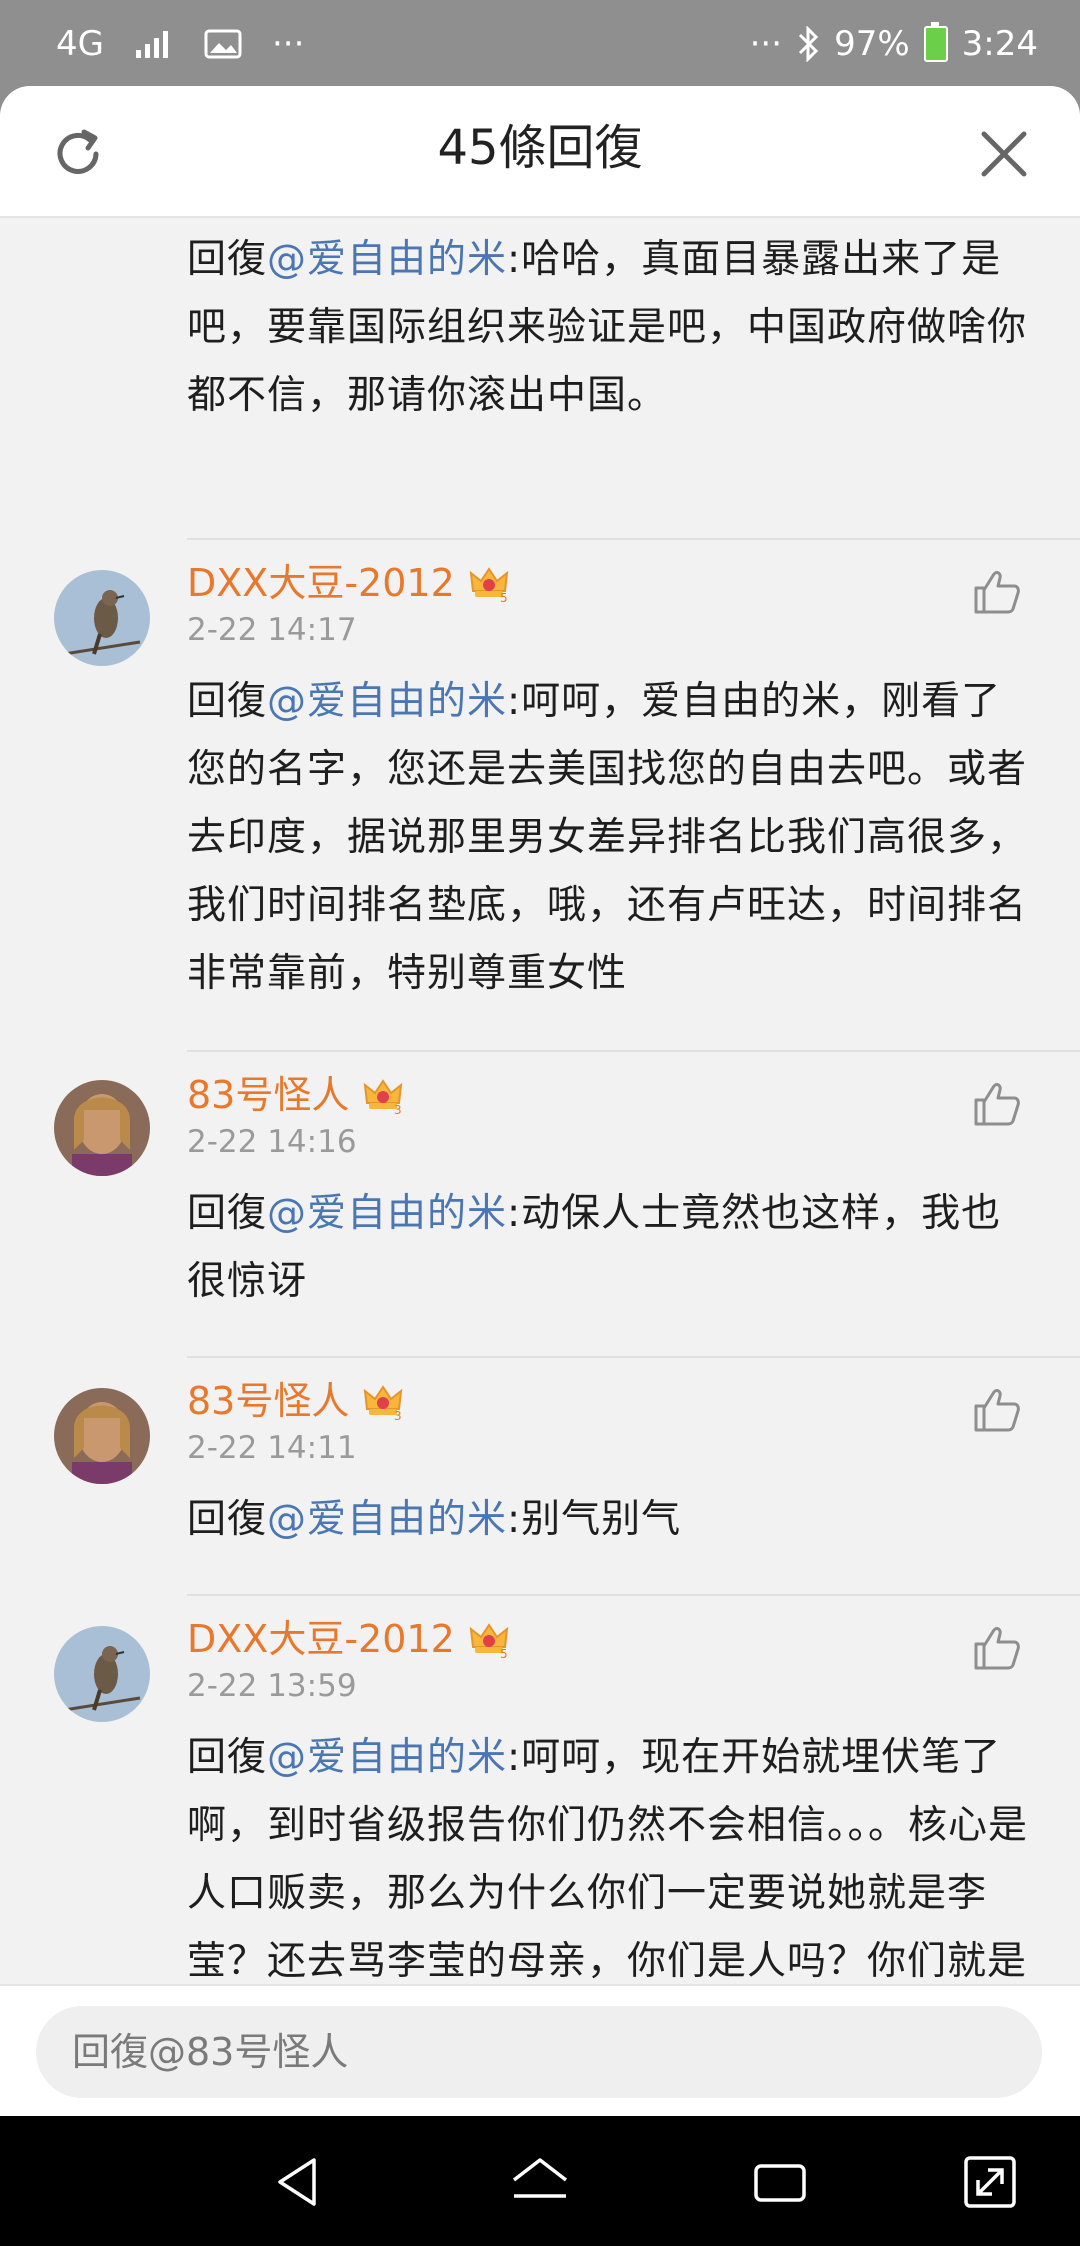 This screenshot has width=1080, height=2246. What do you see at coordinates (223, 44) in the screenshot?
I see `image-icon` at bounding box center [223, 44].